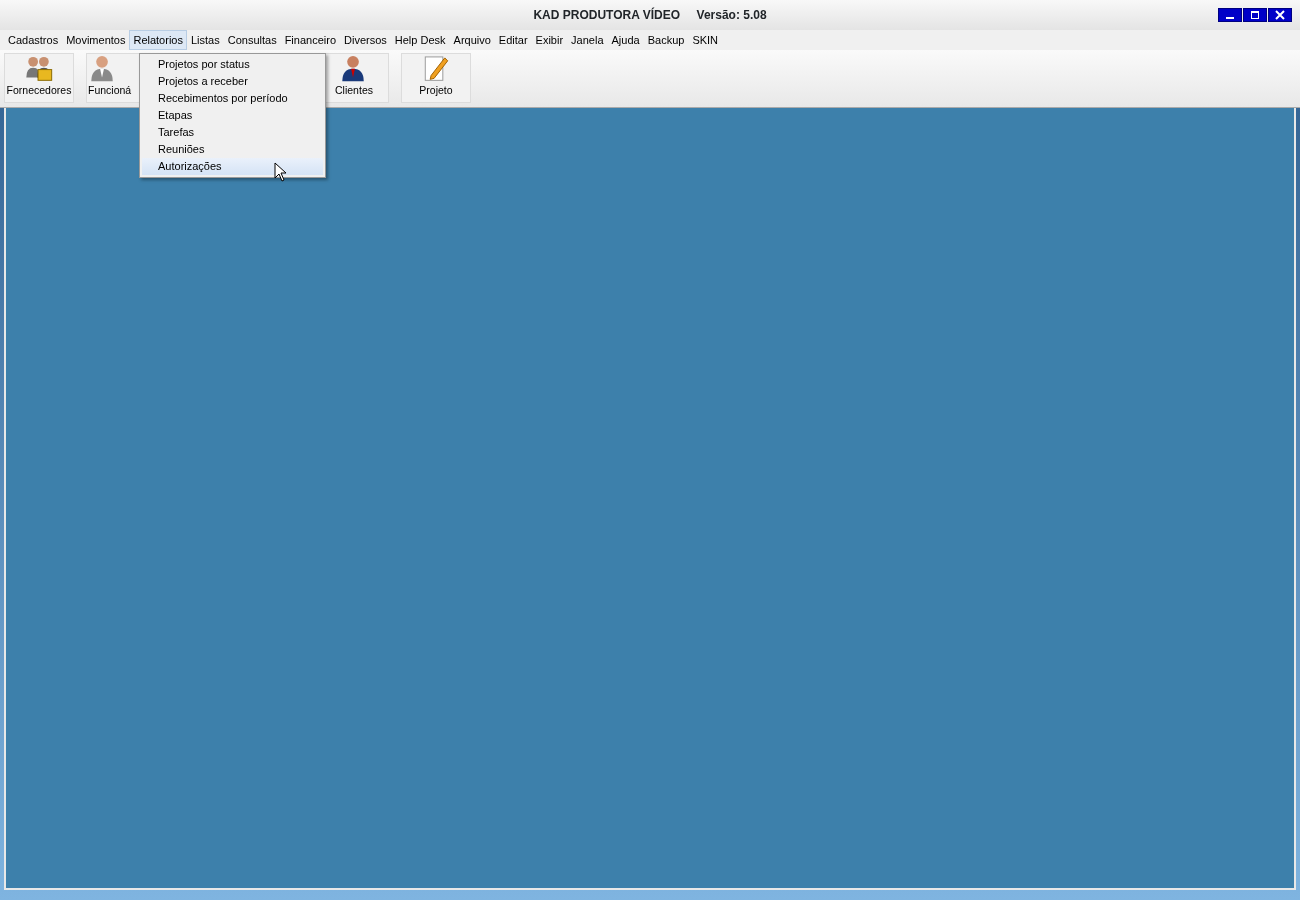  Describe the element at coordinates (705, 40) in the screenshot. I see `menu-item: SKIN` at that location.